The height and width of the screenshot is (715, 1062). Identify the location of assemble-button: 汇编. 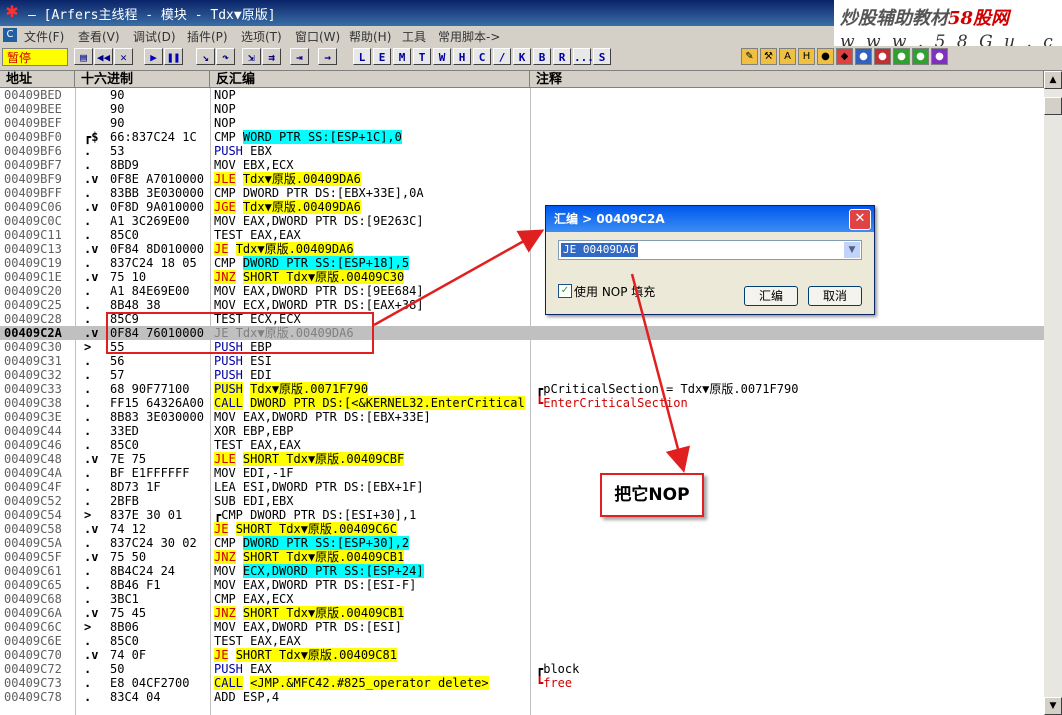
(771, 296).